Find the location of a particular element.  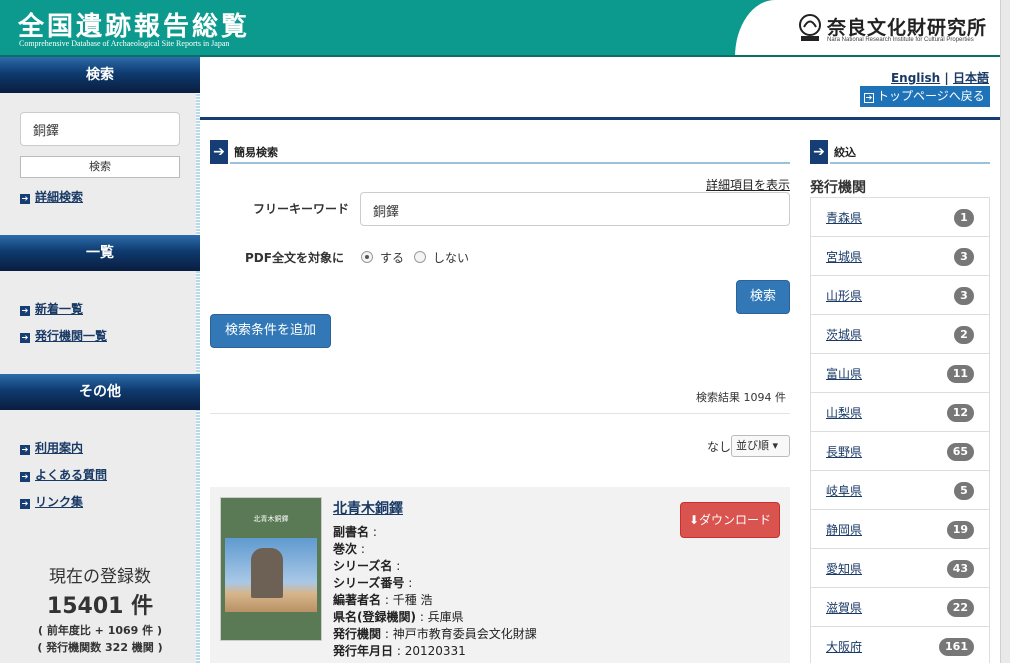

back-to-top-button: ➔ トップページへ戻る is located at coordinates (925, 96).